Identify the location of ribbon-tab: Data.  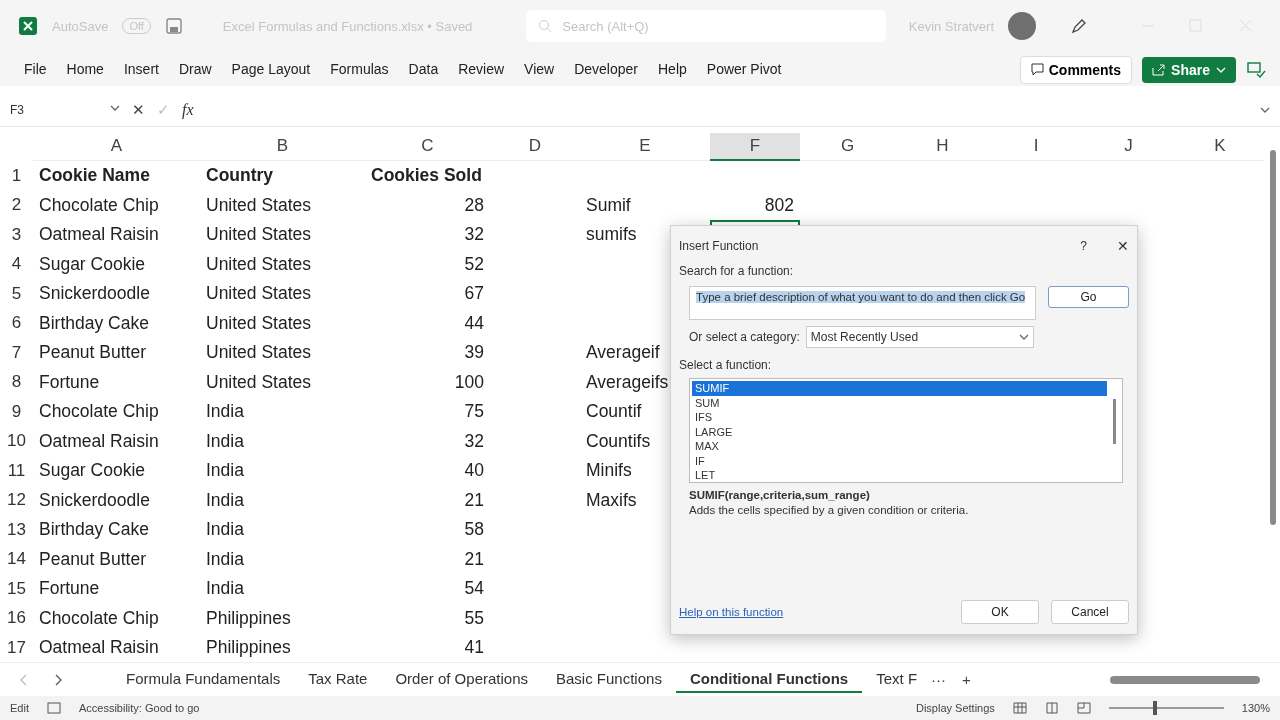
(423, 69).